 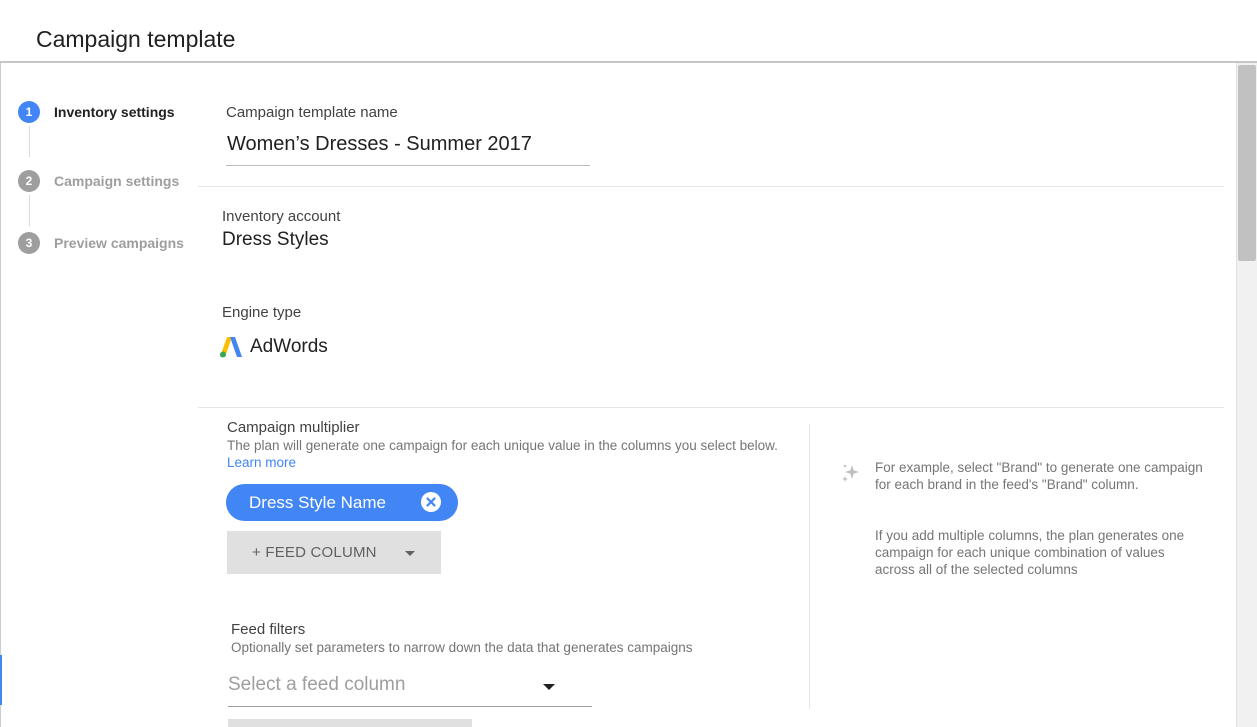 I want to click on scrollbar, so click(x=1246, y=395).